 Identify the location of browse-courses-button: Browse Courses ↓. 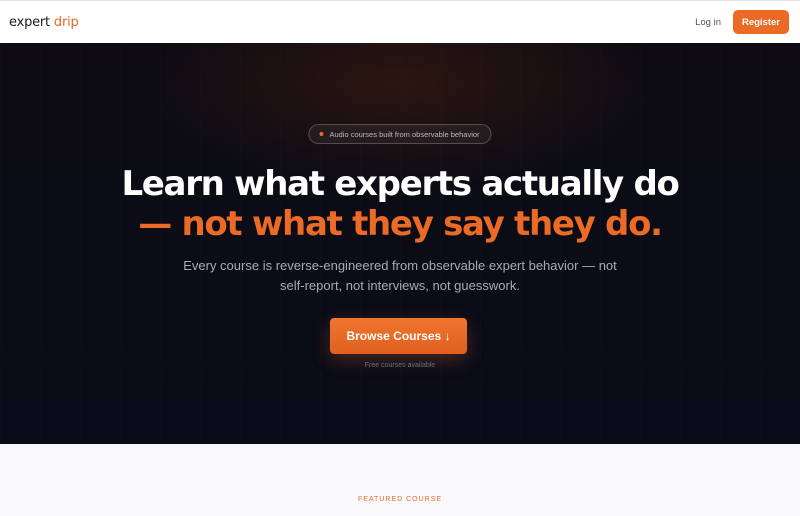
(398, 336).